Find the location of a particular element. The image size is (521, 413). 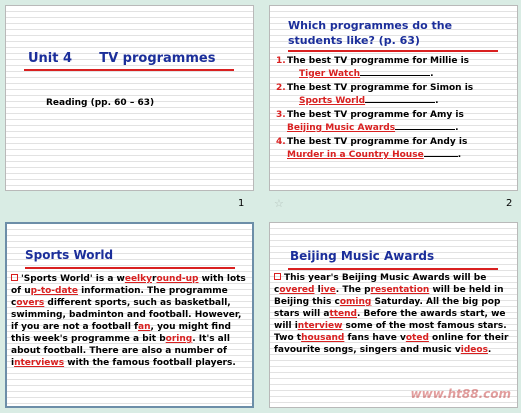

answer-fill: ound-up is located at coordinates (177, 279).